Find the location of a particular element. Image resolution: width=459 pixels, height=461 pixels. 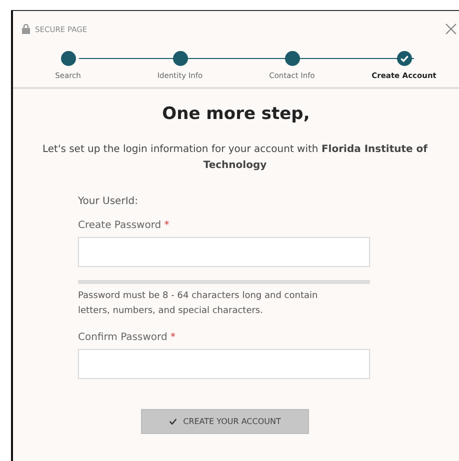

heading: One more step, is located at coordinates (236, 114).